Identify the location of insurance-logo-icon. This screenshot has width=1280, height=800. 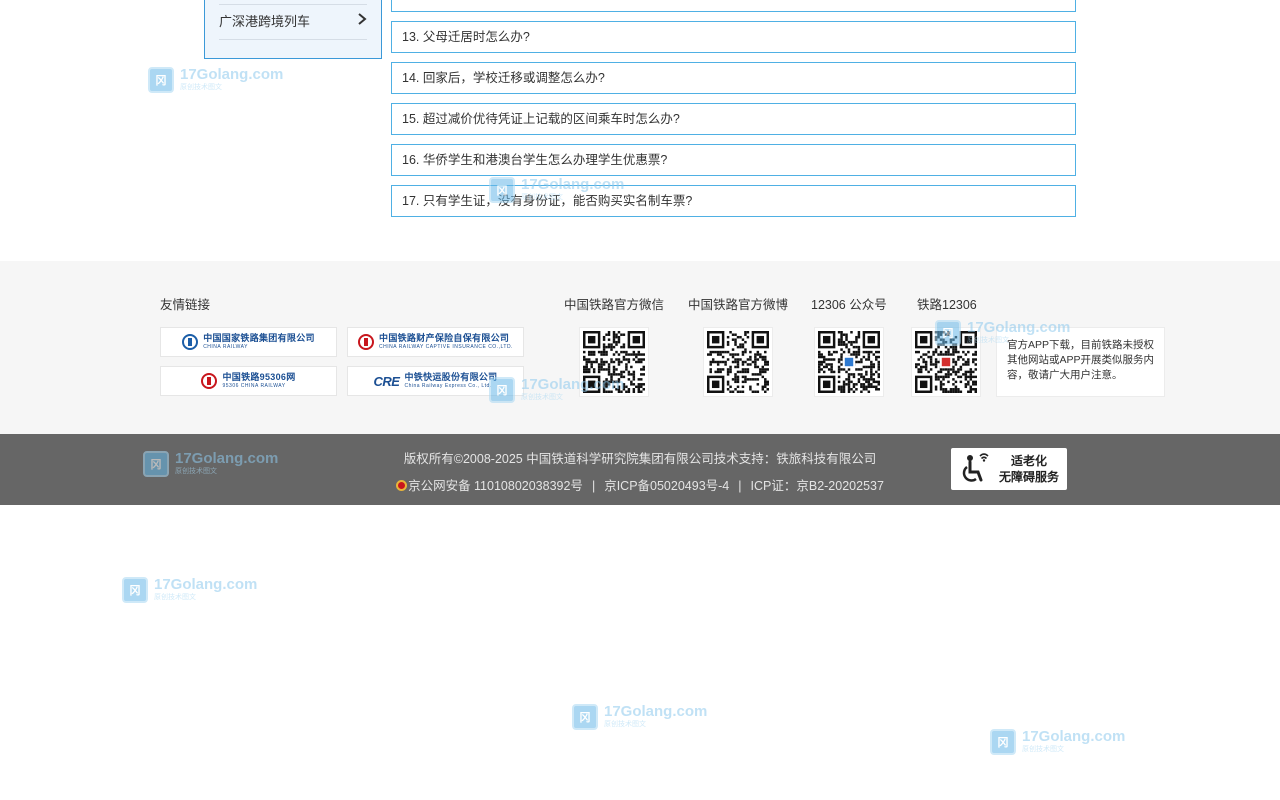
(366, 342).